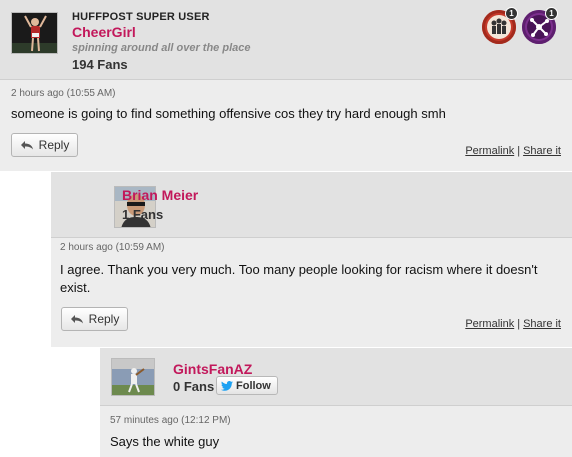  What do you see at coordinates (212, 369) in the screenshot?
I see `username-link: GintsFanAZ` at bounding box center [212, 369].